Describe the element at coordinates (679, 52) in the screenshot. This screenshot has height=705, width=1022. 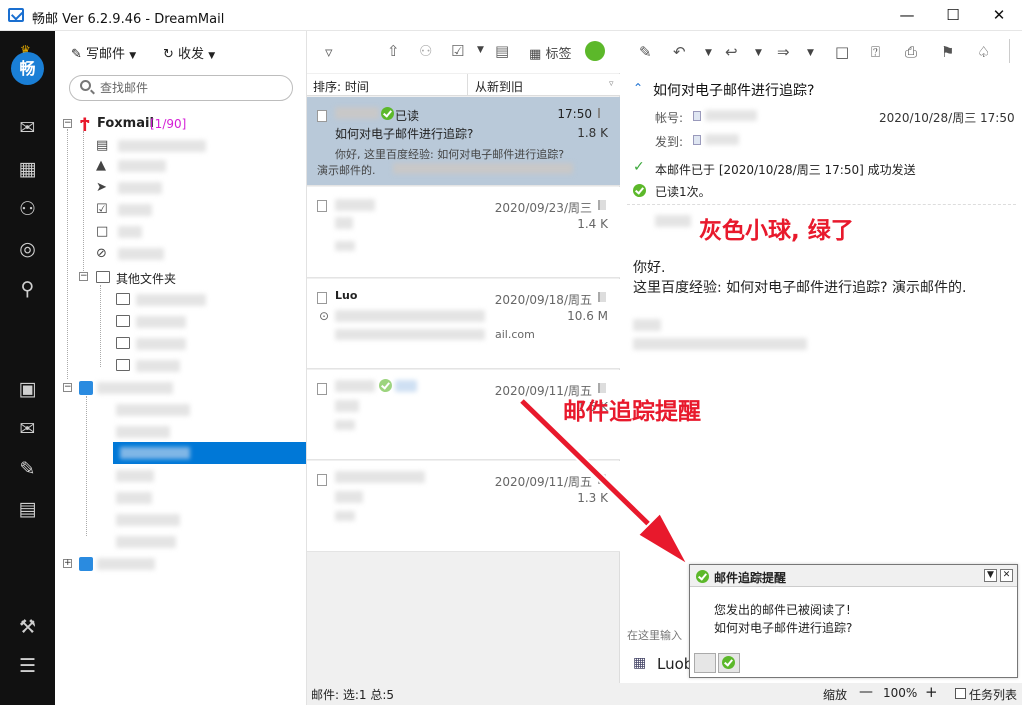
I see `reply-all-icon: ↶` at that location.